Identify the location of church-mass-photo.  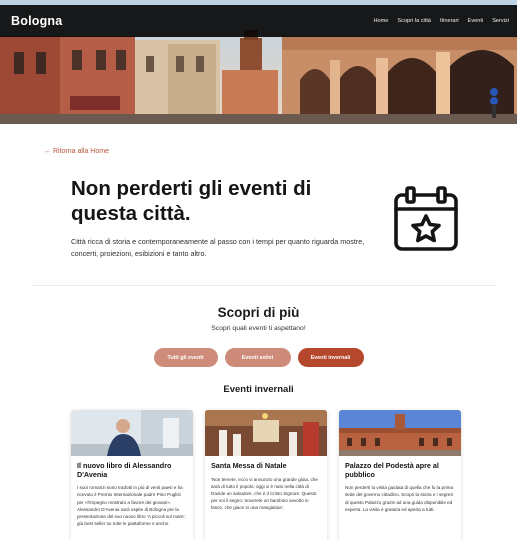
(266, 433).